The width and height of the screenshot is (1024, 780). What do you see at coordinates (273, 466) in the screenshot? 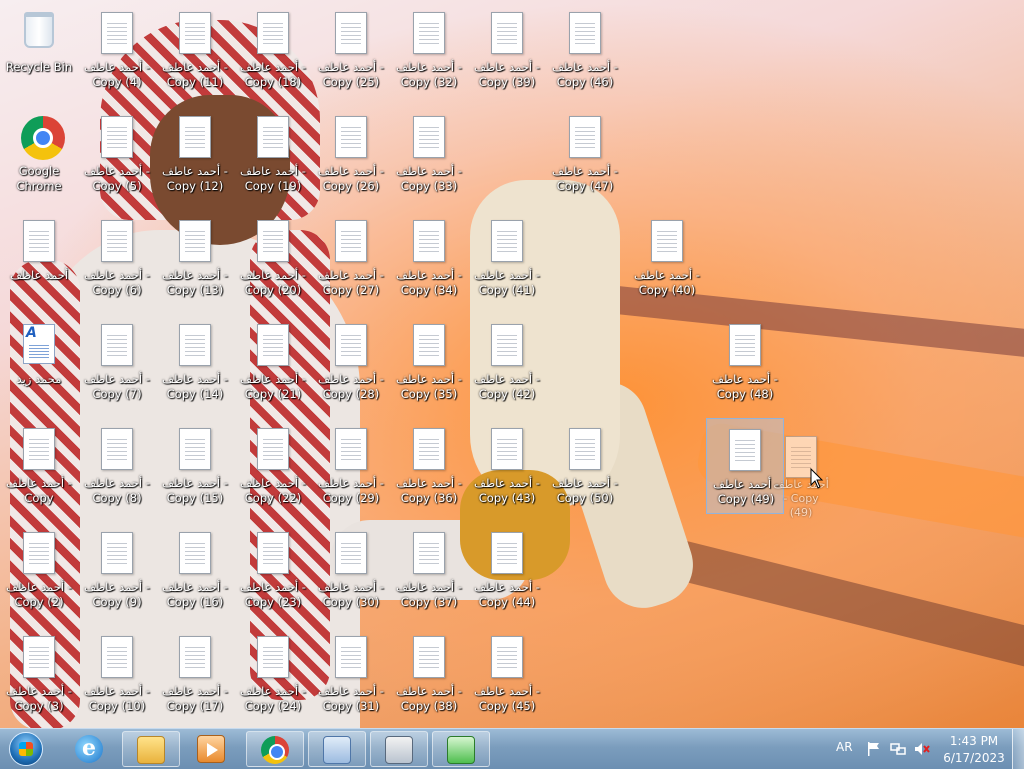
I see `desktop-icon-copy-22: أحمد عاطف - Copy (22)` at bounding box center [273, 466].